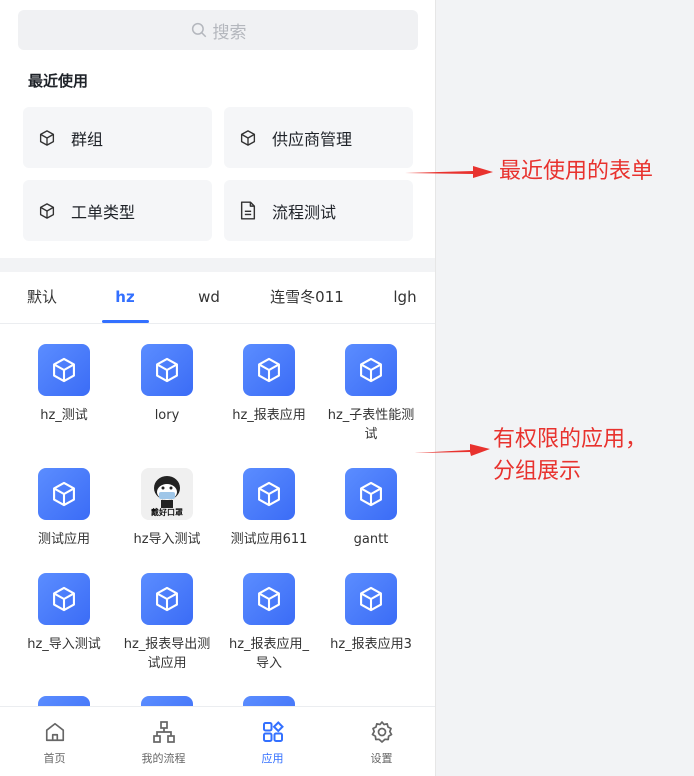 This screenshot has height=776, width=694. What do you see at coordinates (64, 415) in the screenshot?
I see `app-label: hz_测试` at bounding box center [64, 415].